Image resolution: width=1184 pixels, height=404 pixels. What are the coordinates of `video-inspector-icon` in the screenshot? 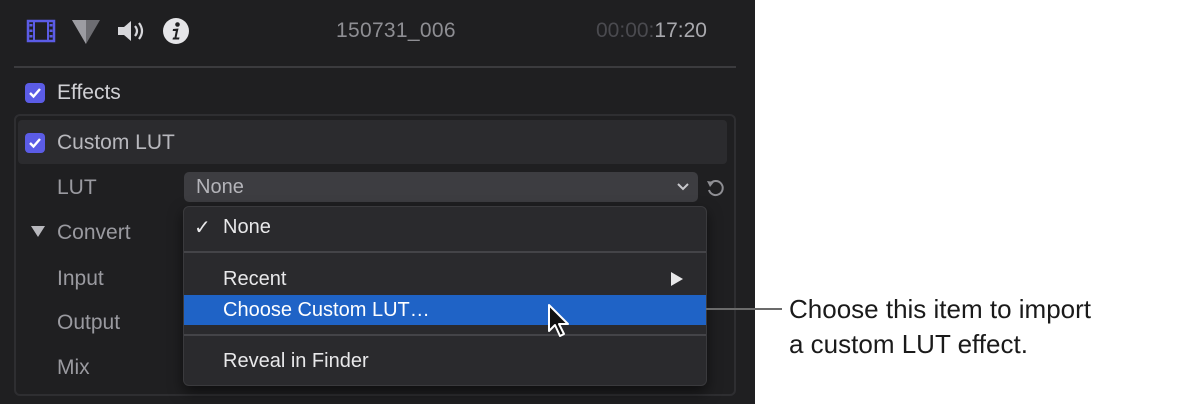 It's located at (41, 31).